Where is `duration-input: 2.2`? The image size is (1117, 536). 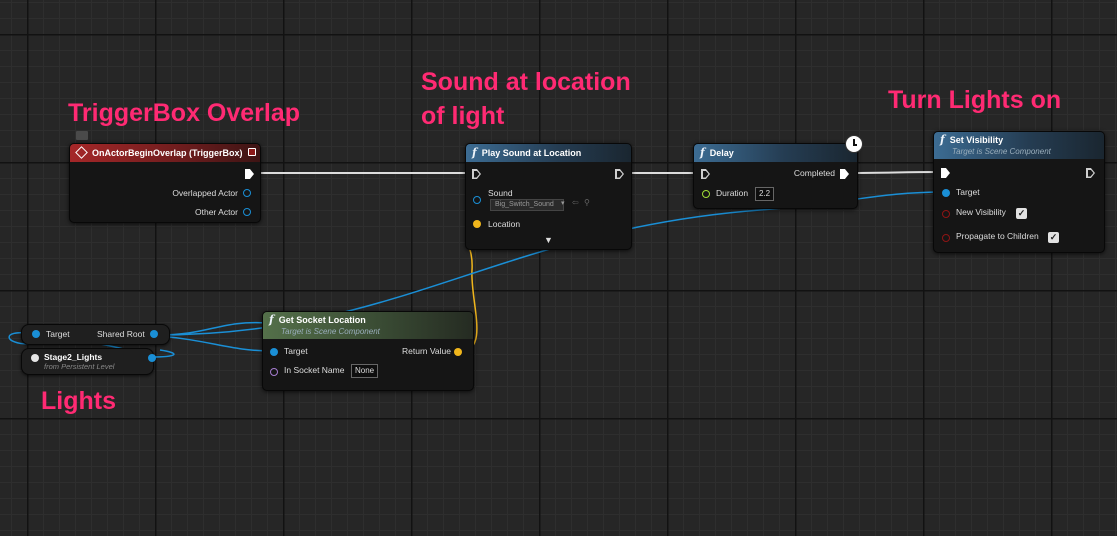 duration-input: 2.2 is located at coordinates (765, 194).